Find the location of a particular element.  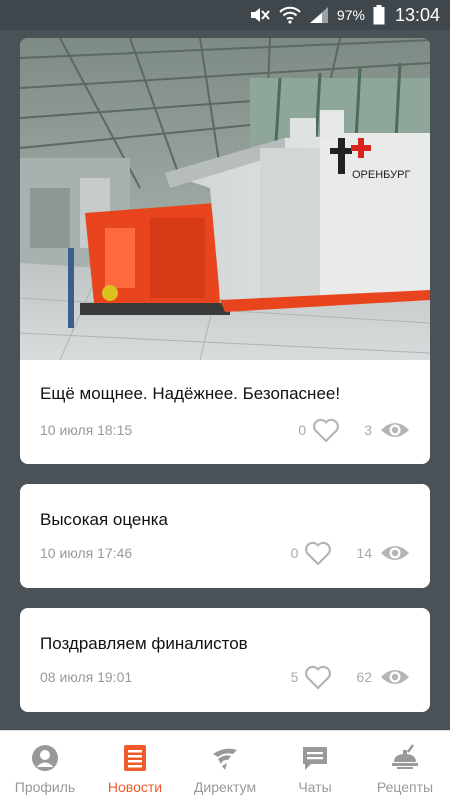

views-indicator: 14 is located at coordinates (383, 553).